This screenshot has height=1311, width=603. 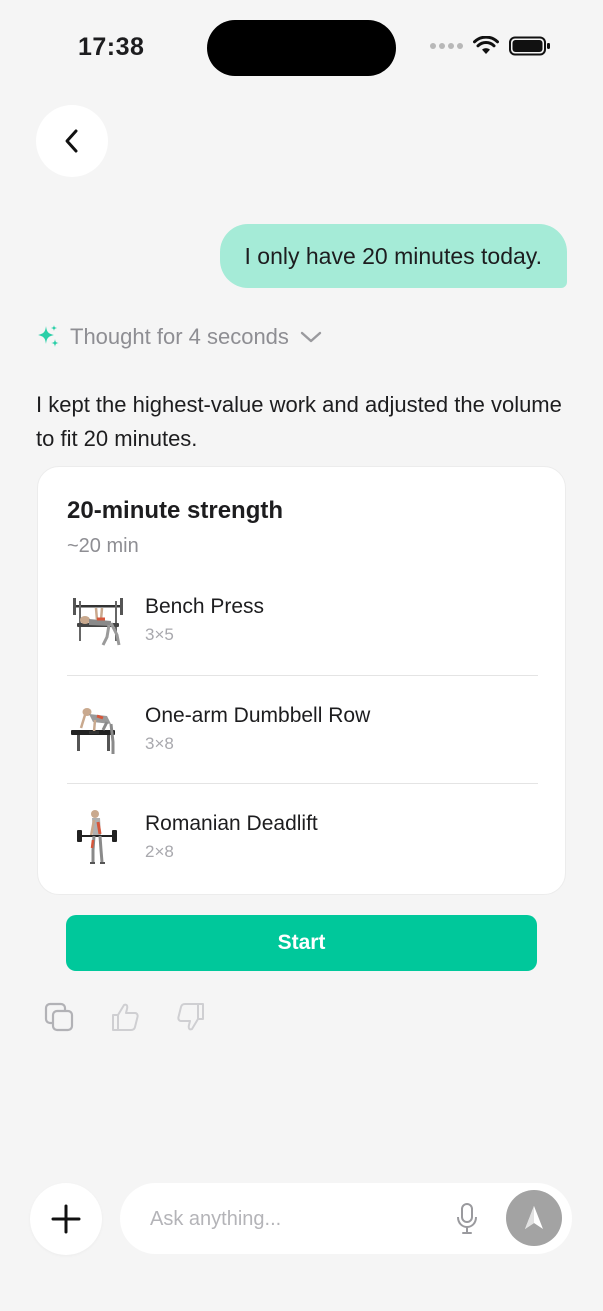 I want to click on thought-label: Thought for 4 seconds, so click(x=179, y=336).